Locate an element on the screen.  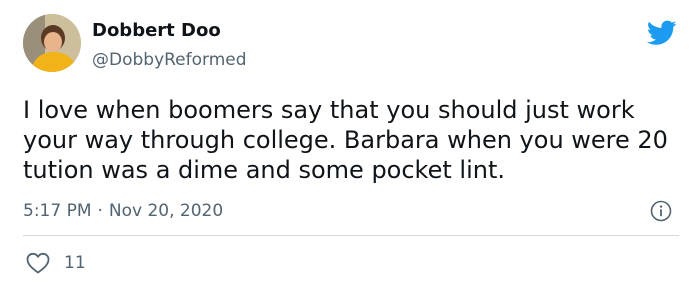
like-button: 11 is located at coordinates (56, 263).